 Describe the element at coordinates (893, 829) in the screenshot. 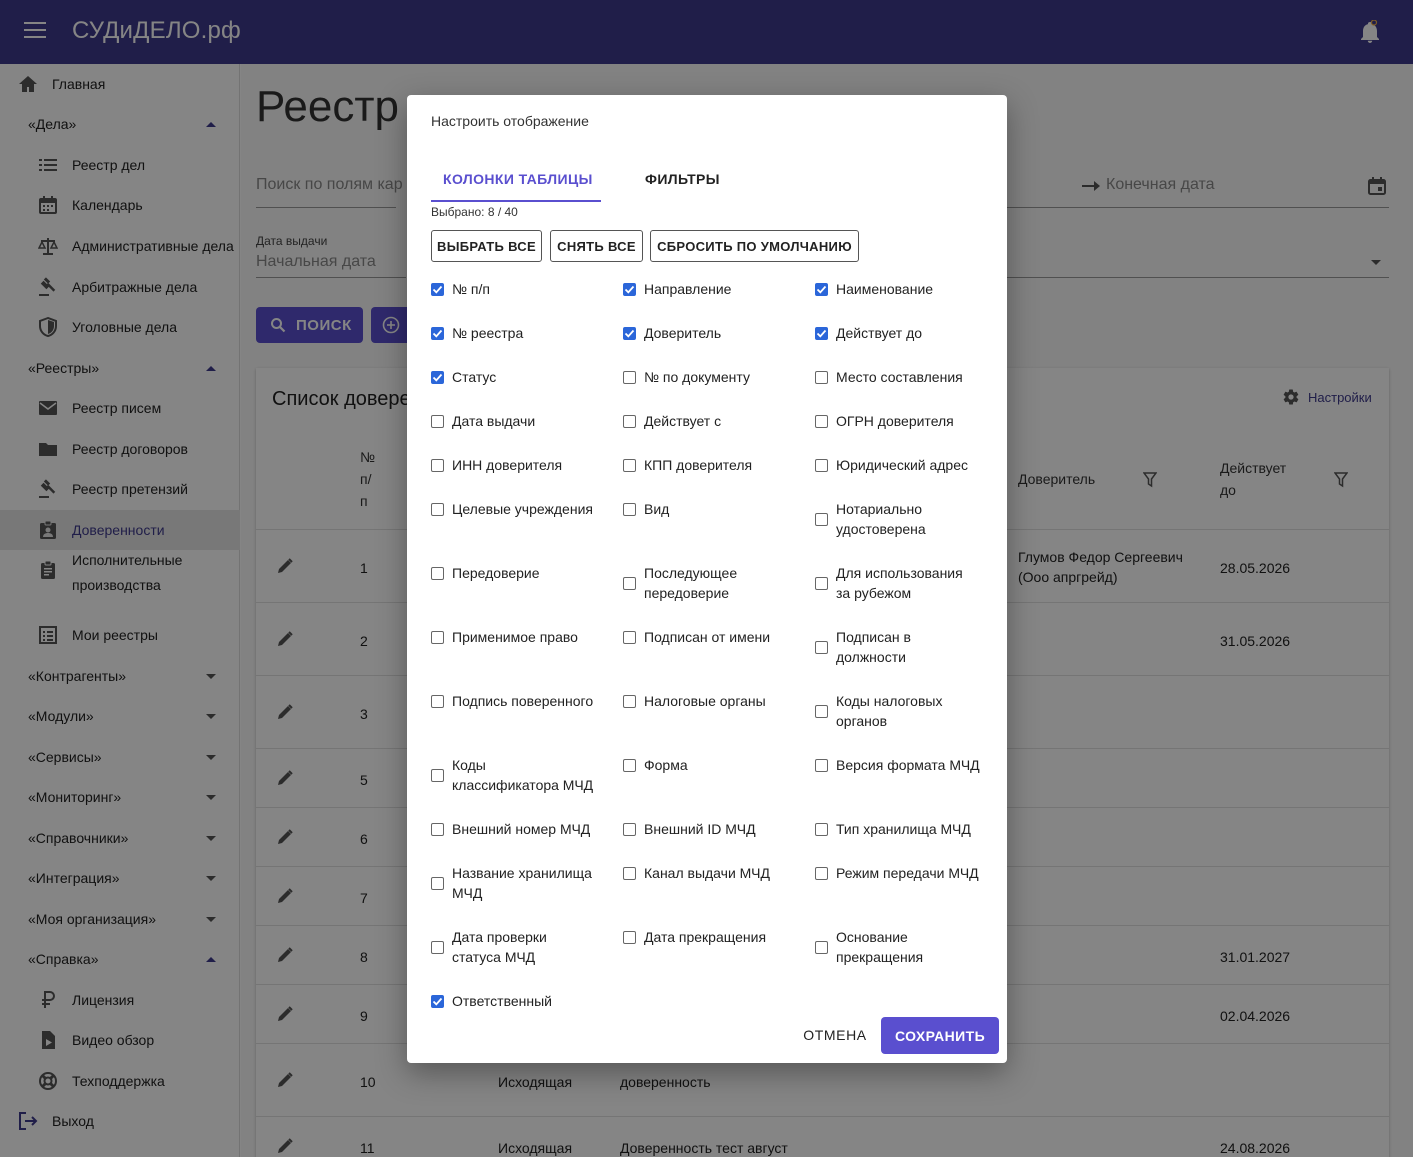

I see `column-checkbox: Тип хранилища МЧД` at that location.